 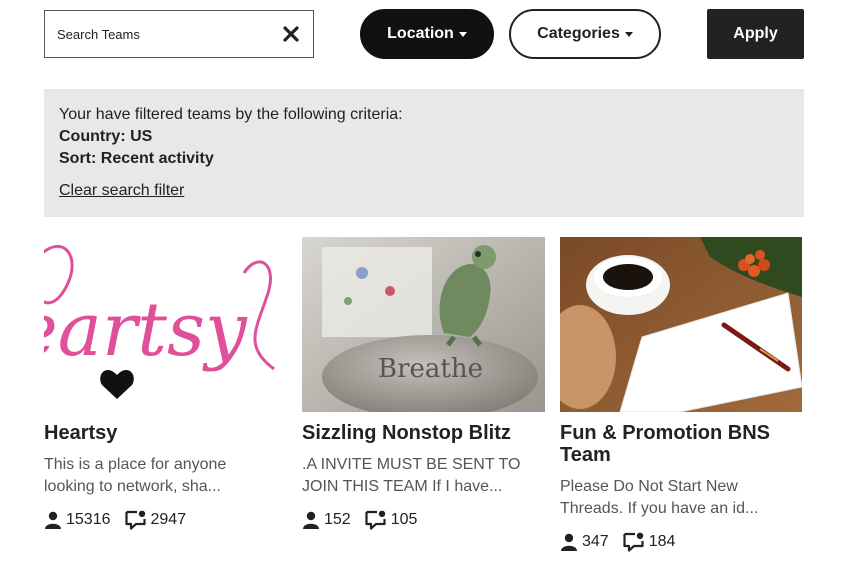 What do you see at coordinates (662, 541) in the screenshot?
I see `posts-count: 184` at bounding box center [662, 541].